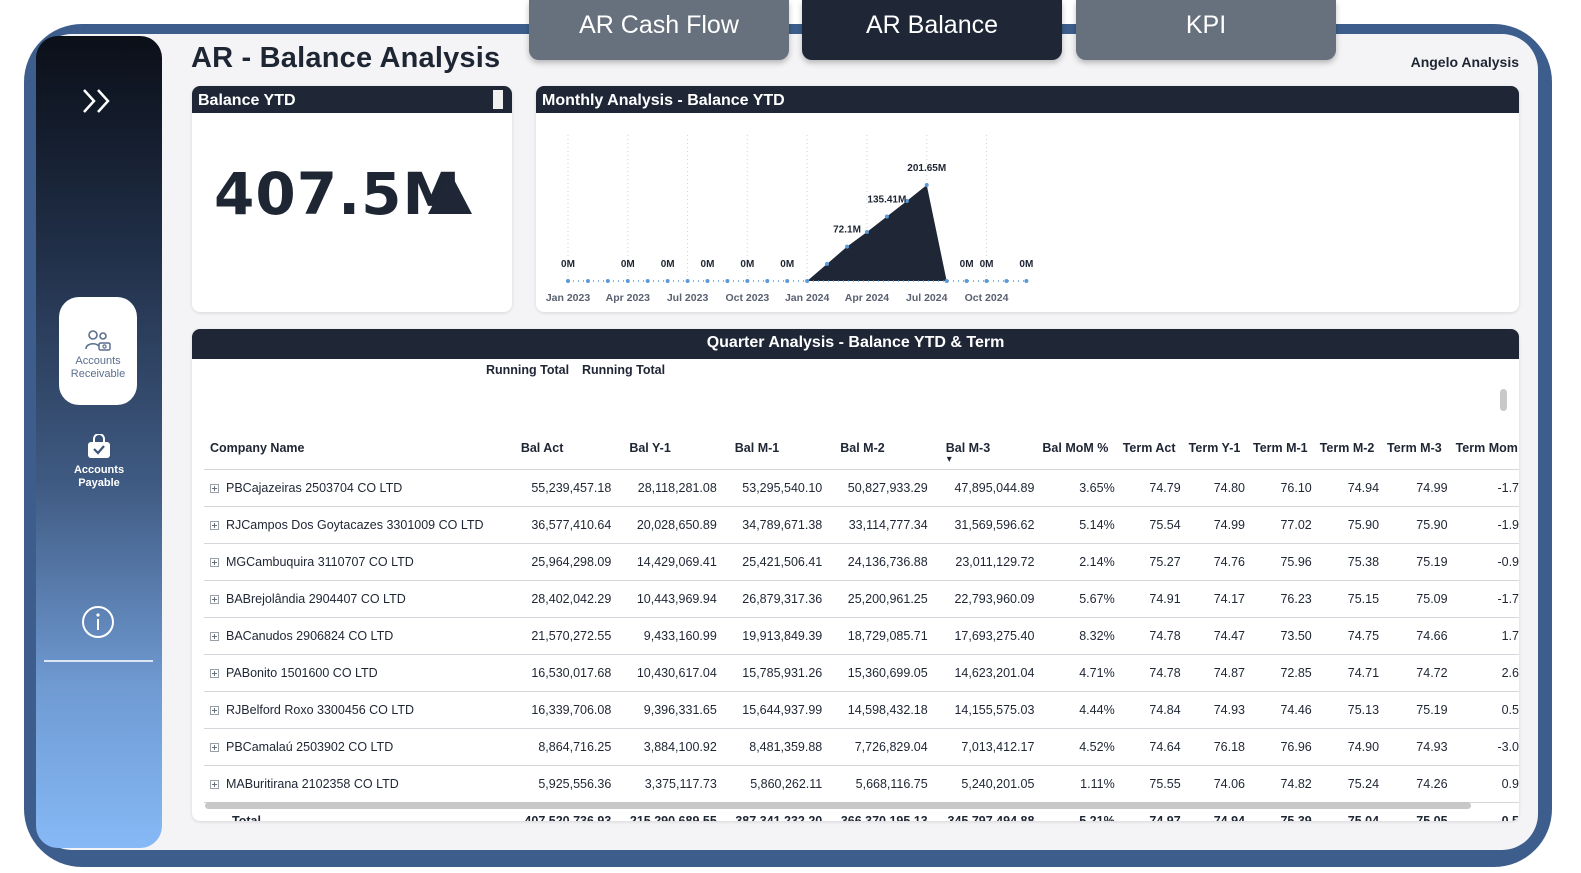  I want to click on horizontal-scrollbar, so click(838, 805).